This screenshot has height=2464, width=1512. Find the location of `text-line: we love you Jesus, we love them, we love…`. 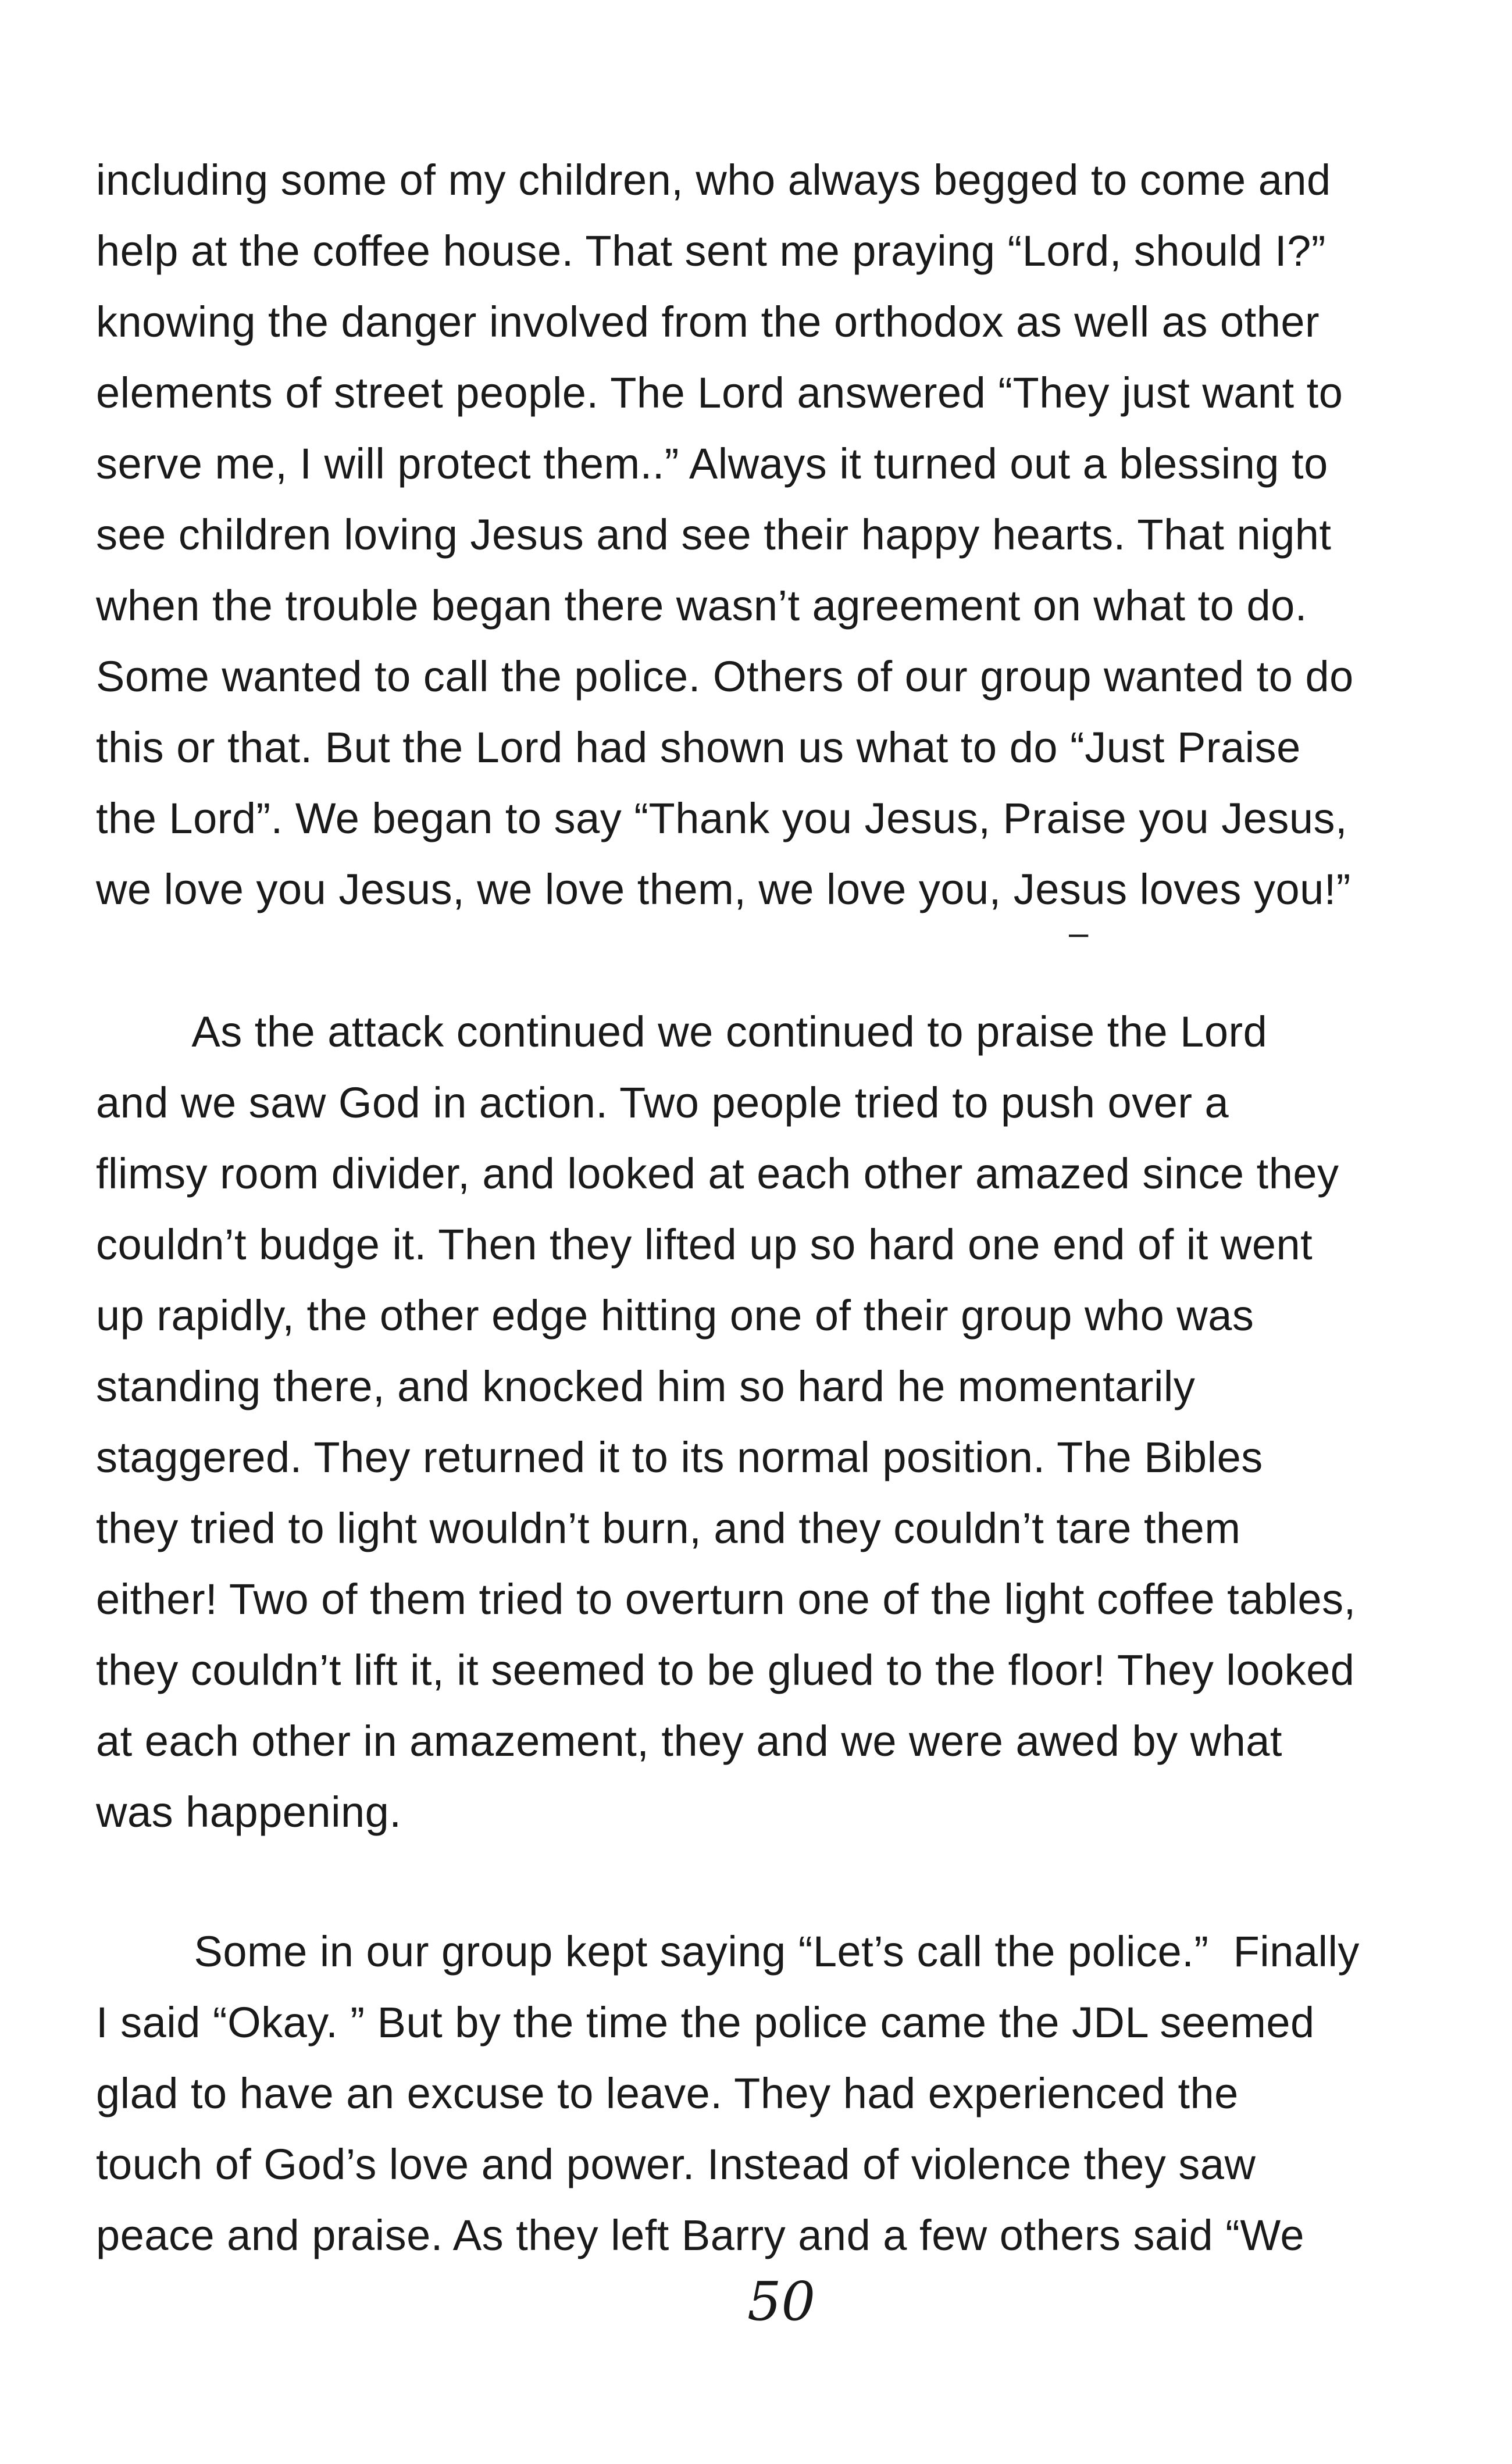

text-line: we love you Jesus, we love them, we love… is located at coordinates (723, 889).